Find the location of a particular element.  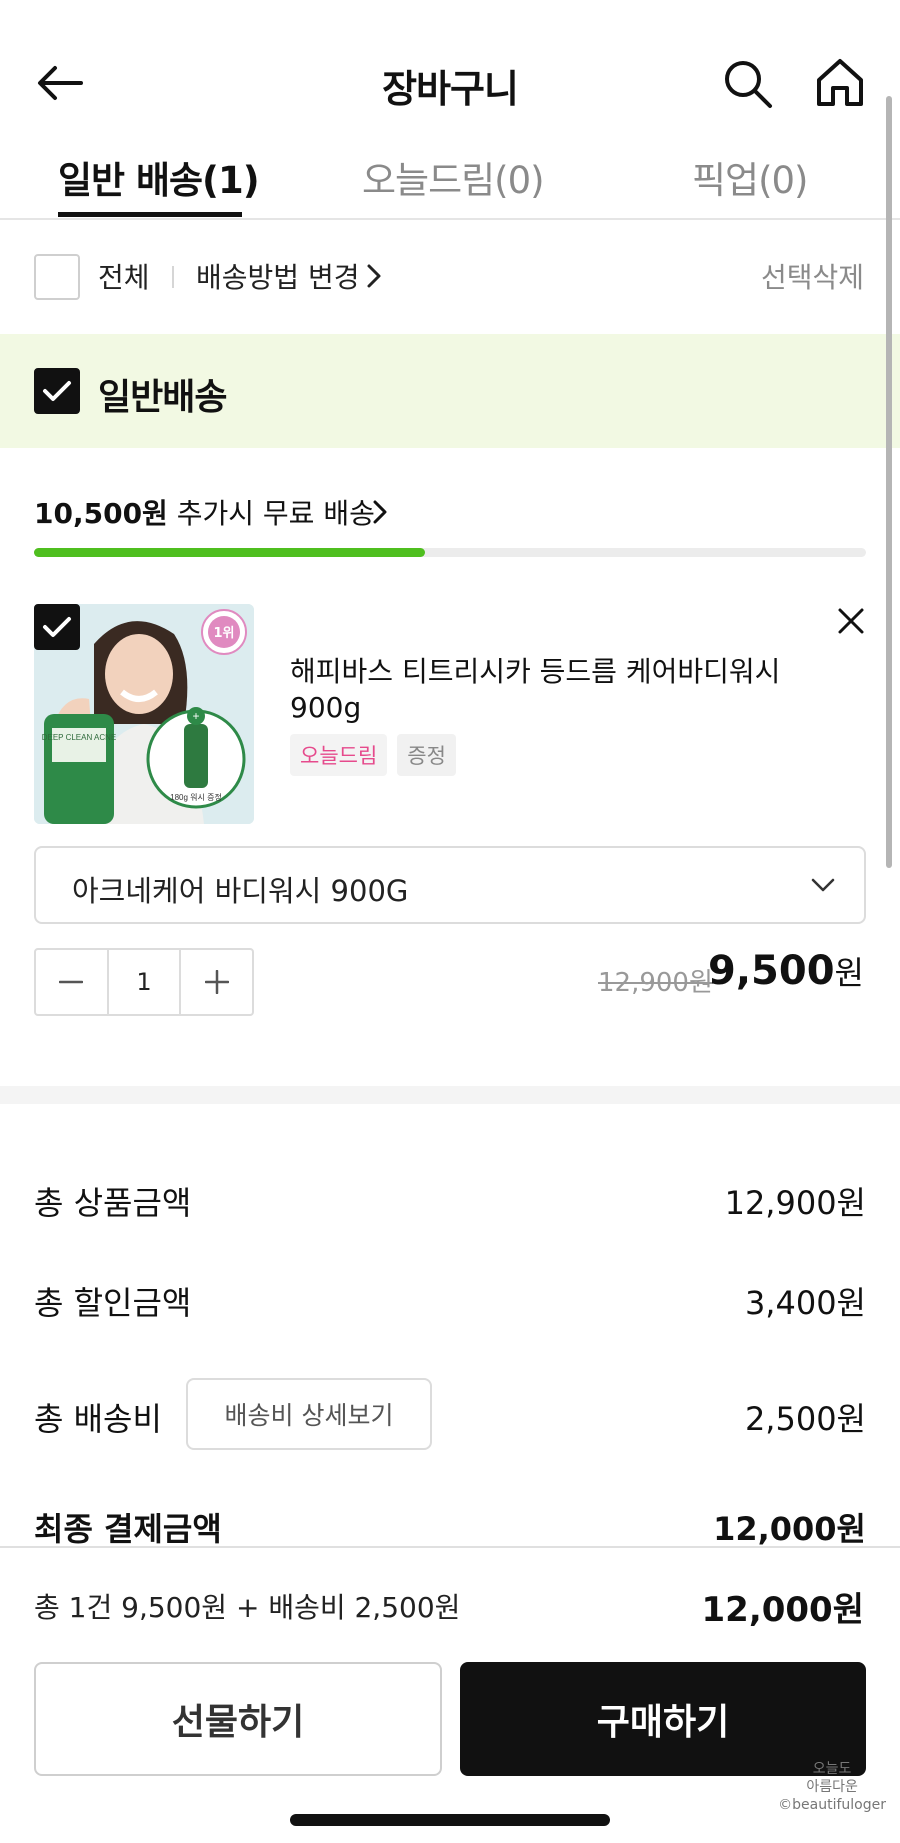

select-all-checkbox is located at coordinates (57, 277).